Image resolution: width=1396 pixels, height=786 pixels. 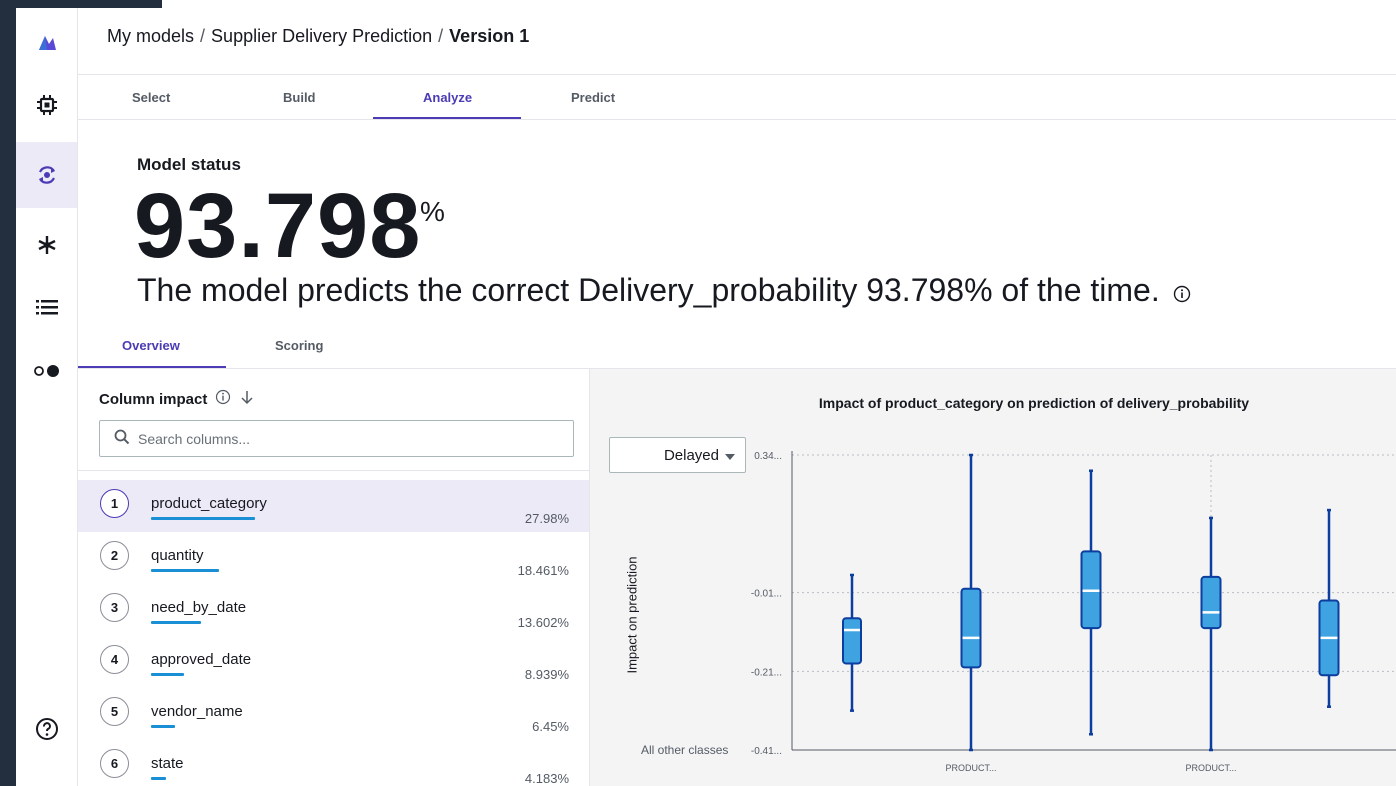 What do you see at coordinates (737, 119) in the screenshot?
I see `tabs-divider` at bounding box center [737, 119].